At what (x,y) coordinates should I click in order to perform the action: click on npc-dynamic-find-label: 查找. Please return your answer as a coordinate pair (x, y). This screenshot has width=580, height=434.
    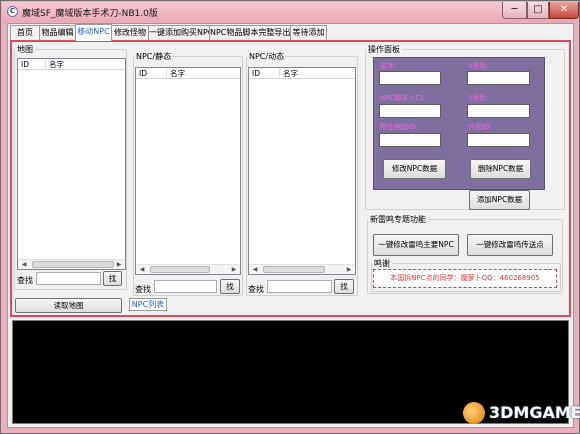
    Looking at the image, I should click on (256, 289).